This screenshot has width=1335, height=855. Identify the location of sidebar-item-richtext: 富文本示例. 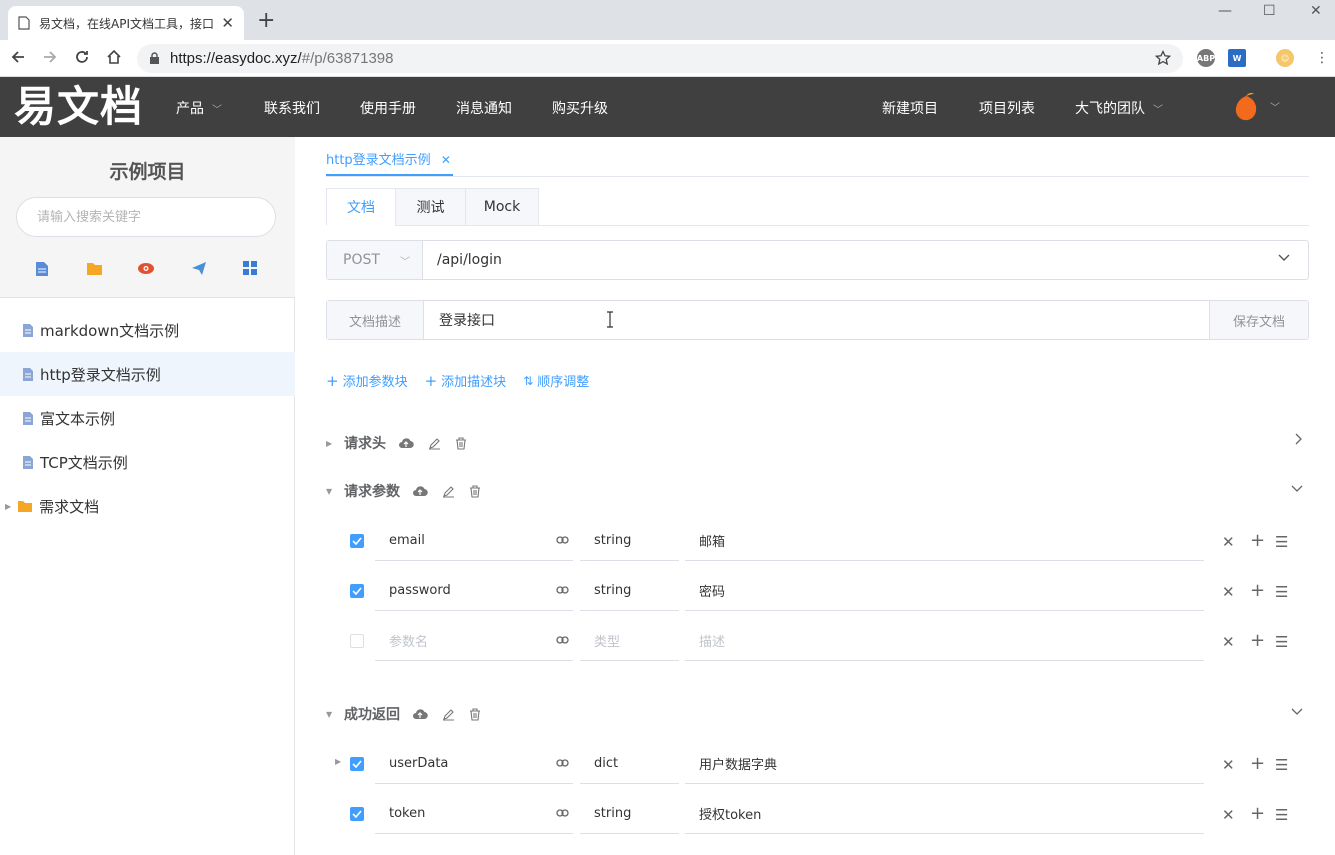
(147, 418).